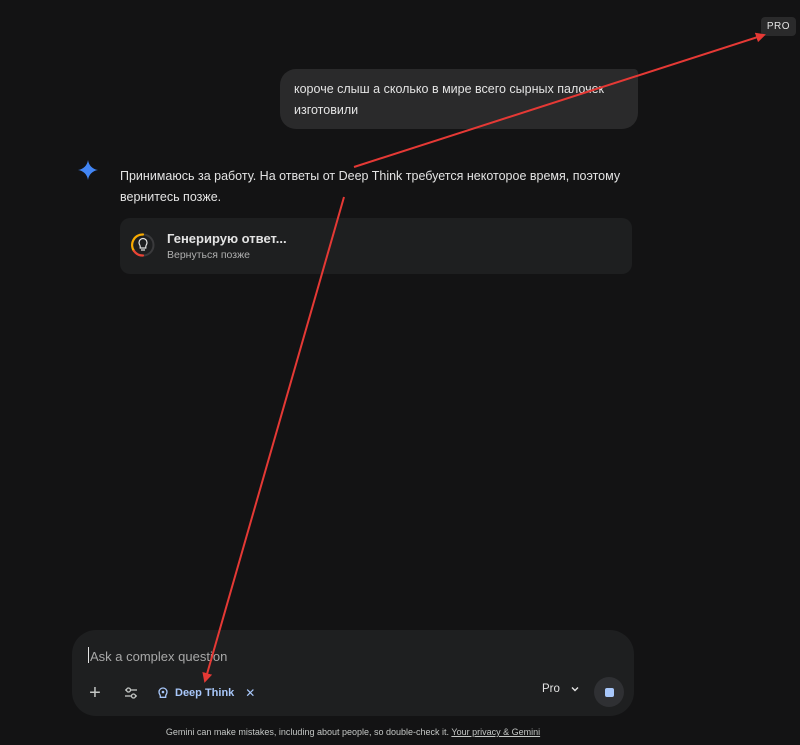 This screenshot has height=745, width=800. I want to click on deep-think-progress-icon, so click(143, 245).